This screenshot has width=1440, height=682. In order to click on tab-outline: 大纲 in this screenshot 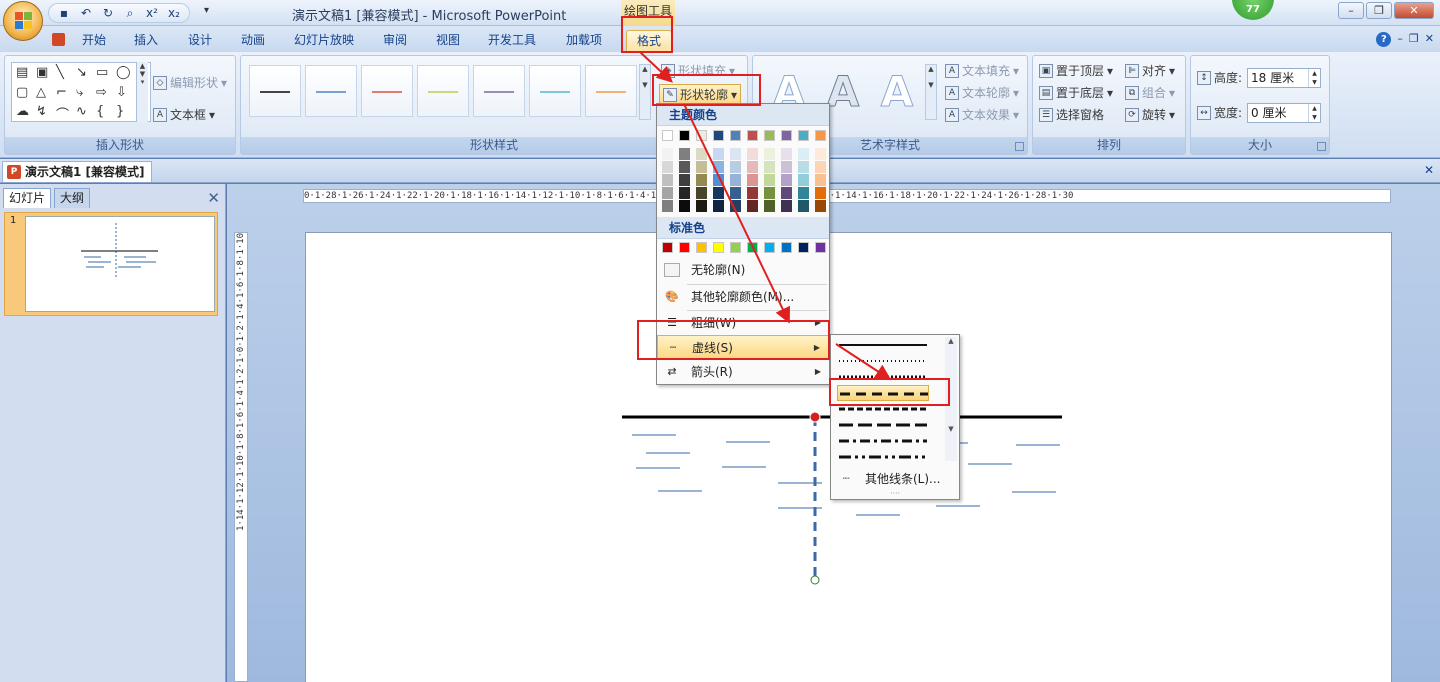, I will do `click(72, 198)`.